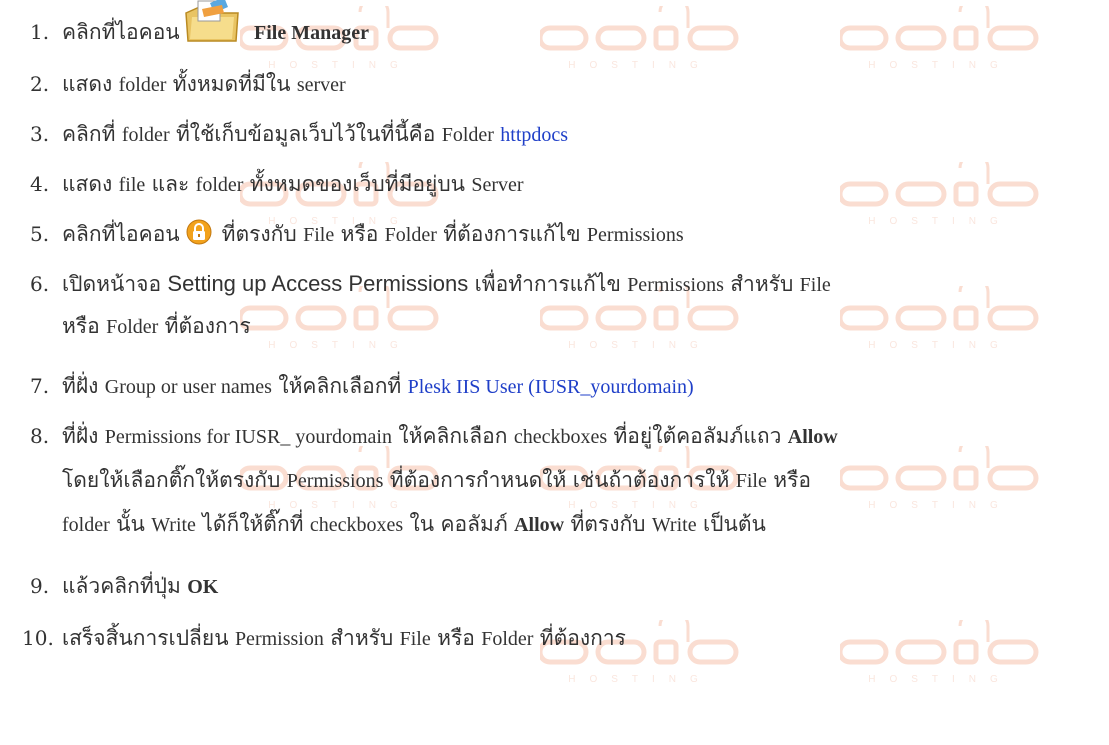  Describe the element at coordinates (132, 185) in the screenshot. I see `step-text: file` at that location.